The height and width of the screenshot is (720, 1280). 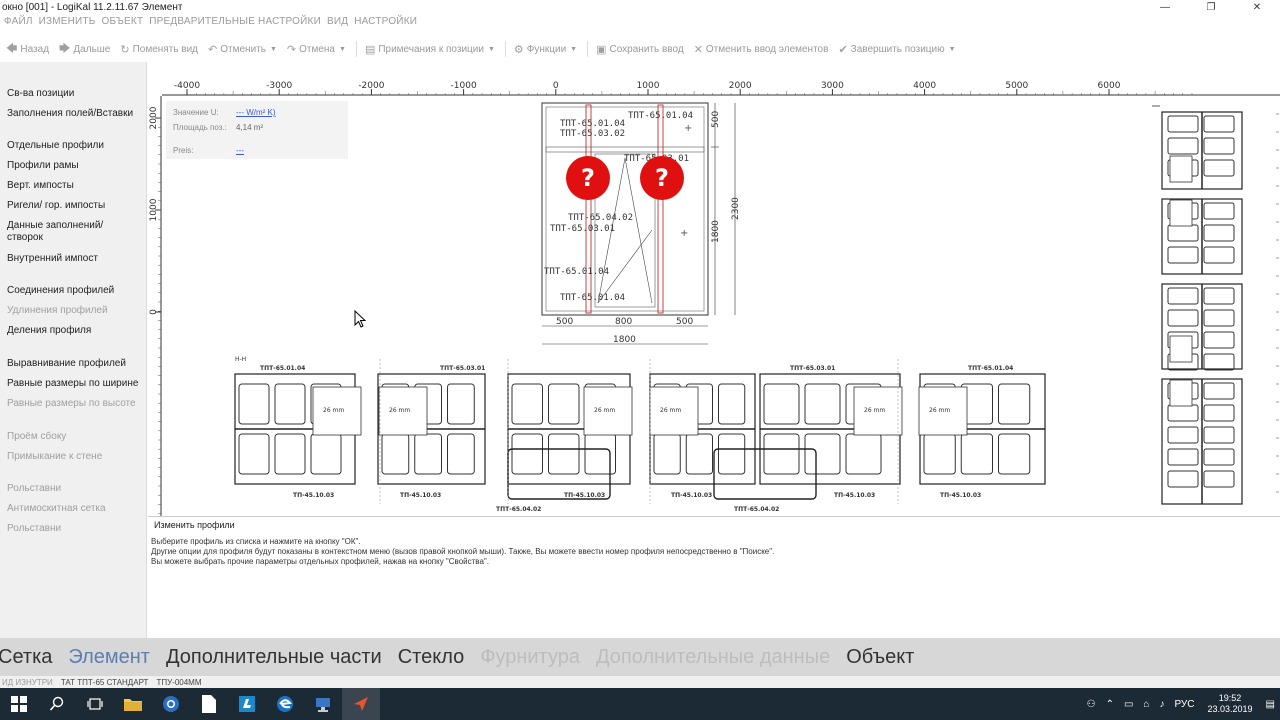 I want to click on task-view-button, so click(x=95, y=704).